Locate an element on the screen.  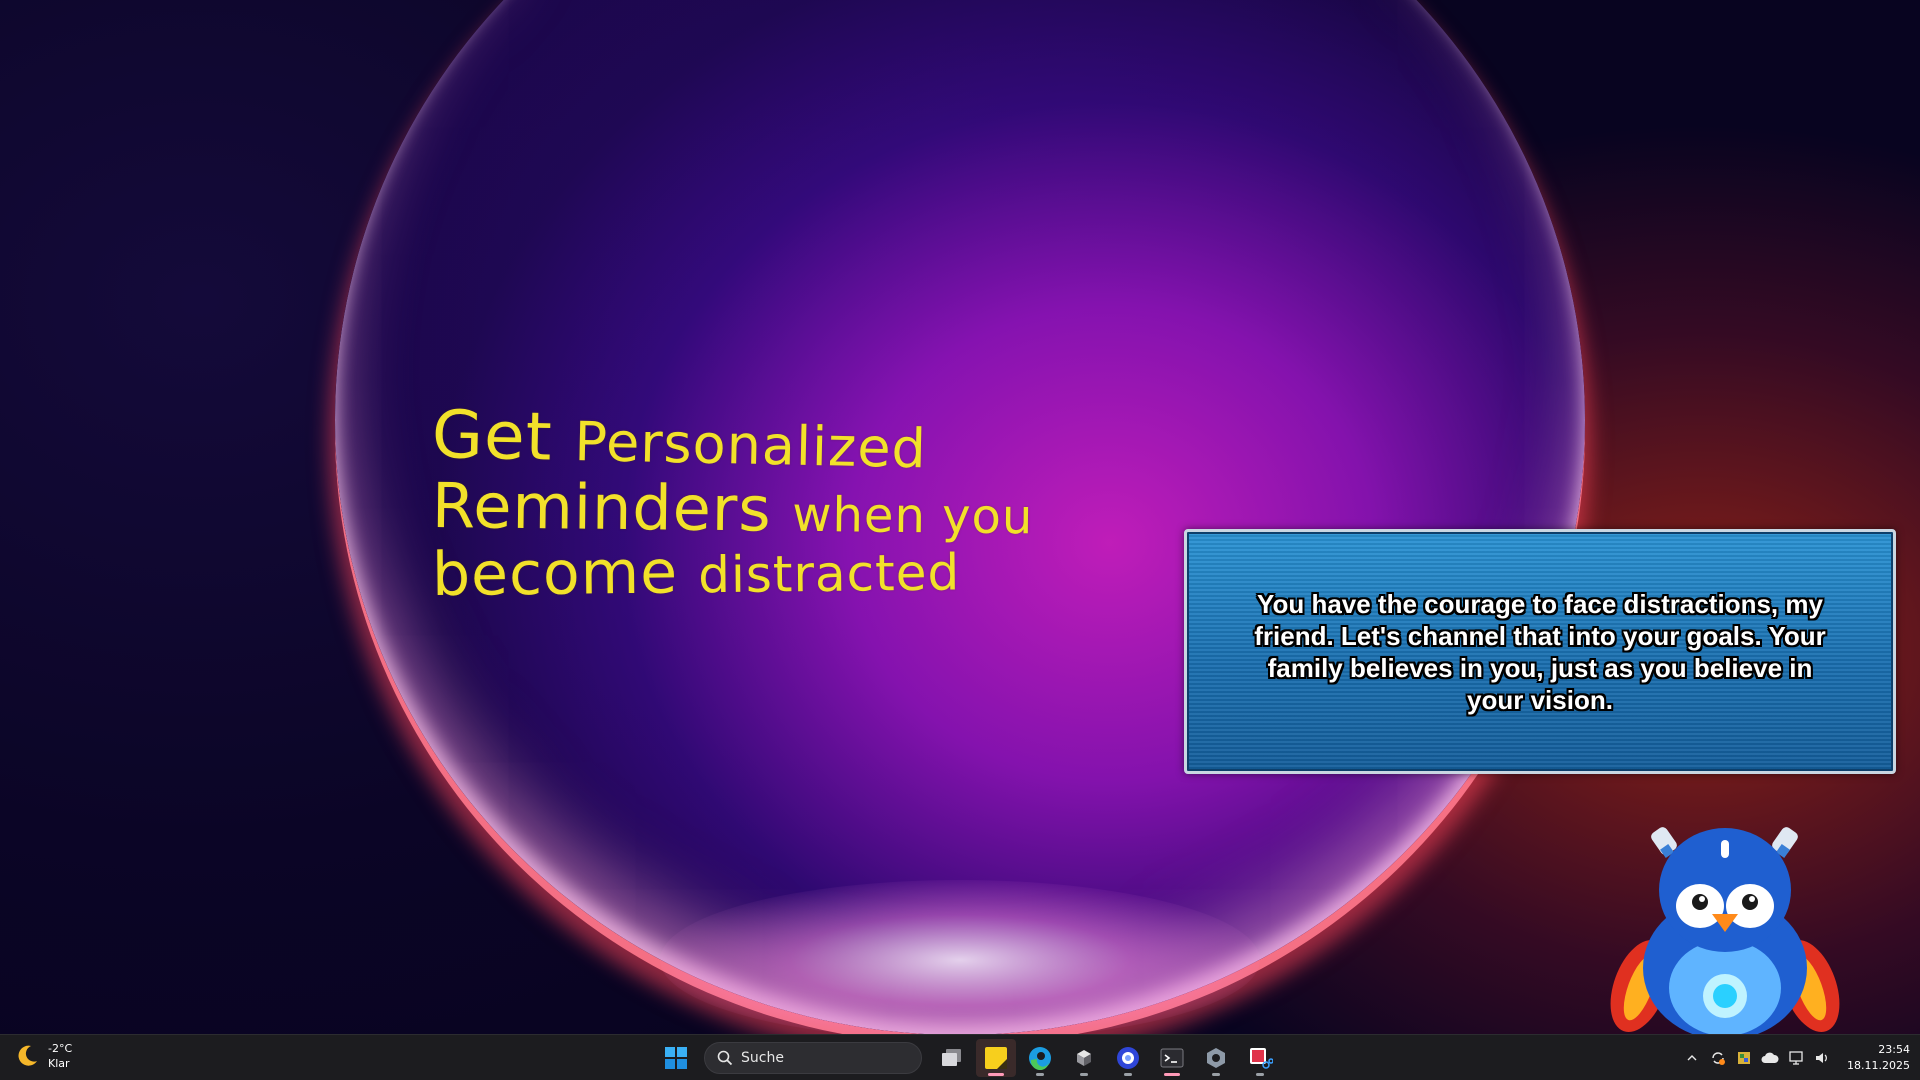
mascot-head-light is located at coordinates (1725, 849).